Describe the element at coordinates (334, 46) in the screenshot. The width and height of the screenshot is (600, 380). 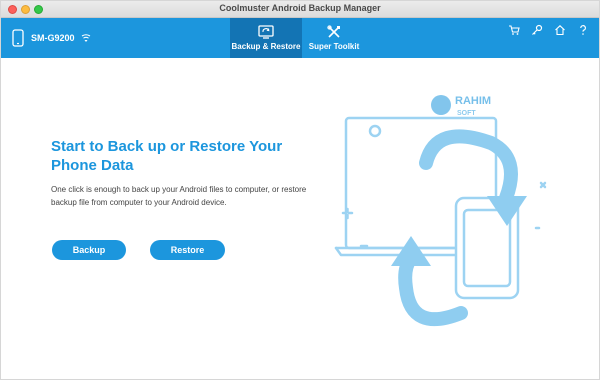
I see `tab-super-toolkit-label: Super Toolkit` at that location.